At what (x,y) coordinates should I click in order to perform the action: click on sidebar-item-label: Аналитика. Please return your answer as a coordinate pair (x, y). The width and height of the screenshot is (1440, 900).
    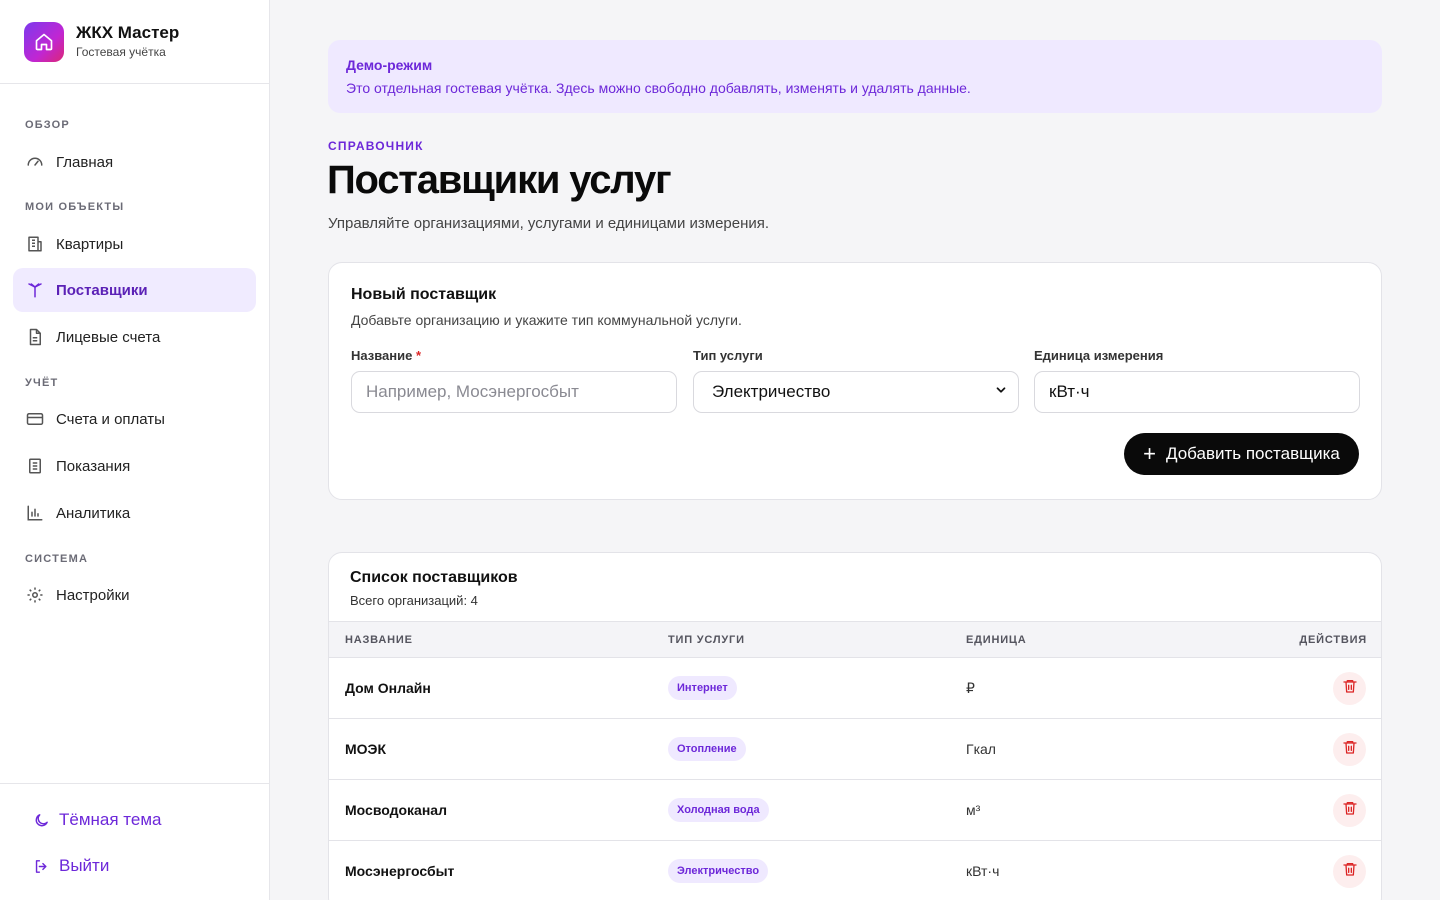
    Looking at the image, I should click on (93, 513).